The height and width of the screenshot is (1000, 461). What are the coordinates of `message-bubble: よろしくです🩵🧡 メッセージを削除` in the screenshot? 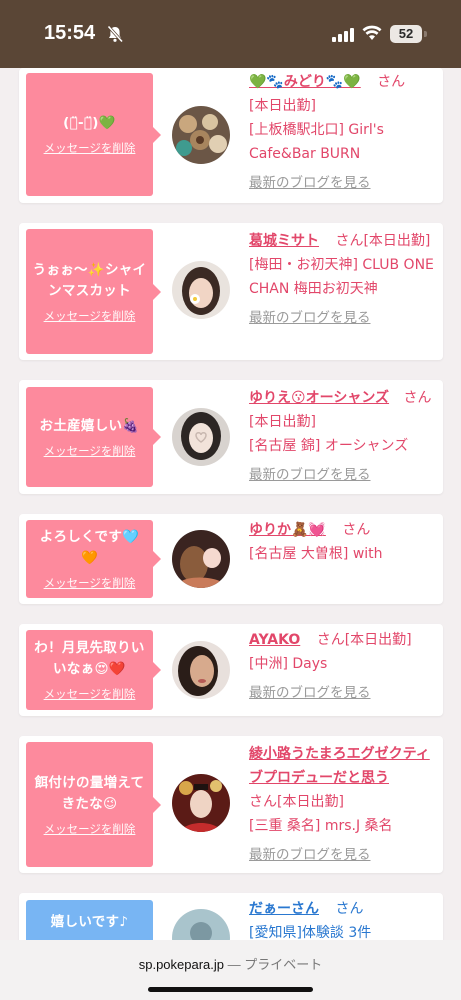 It's located at (93, 559).